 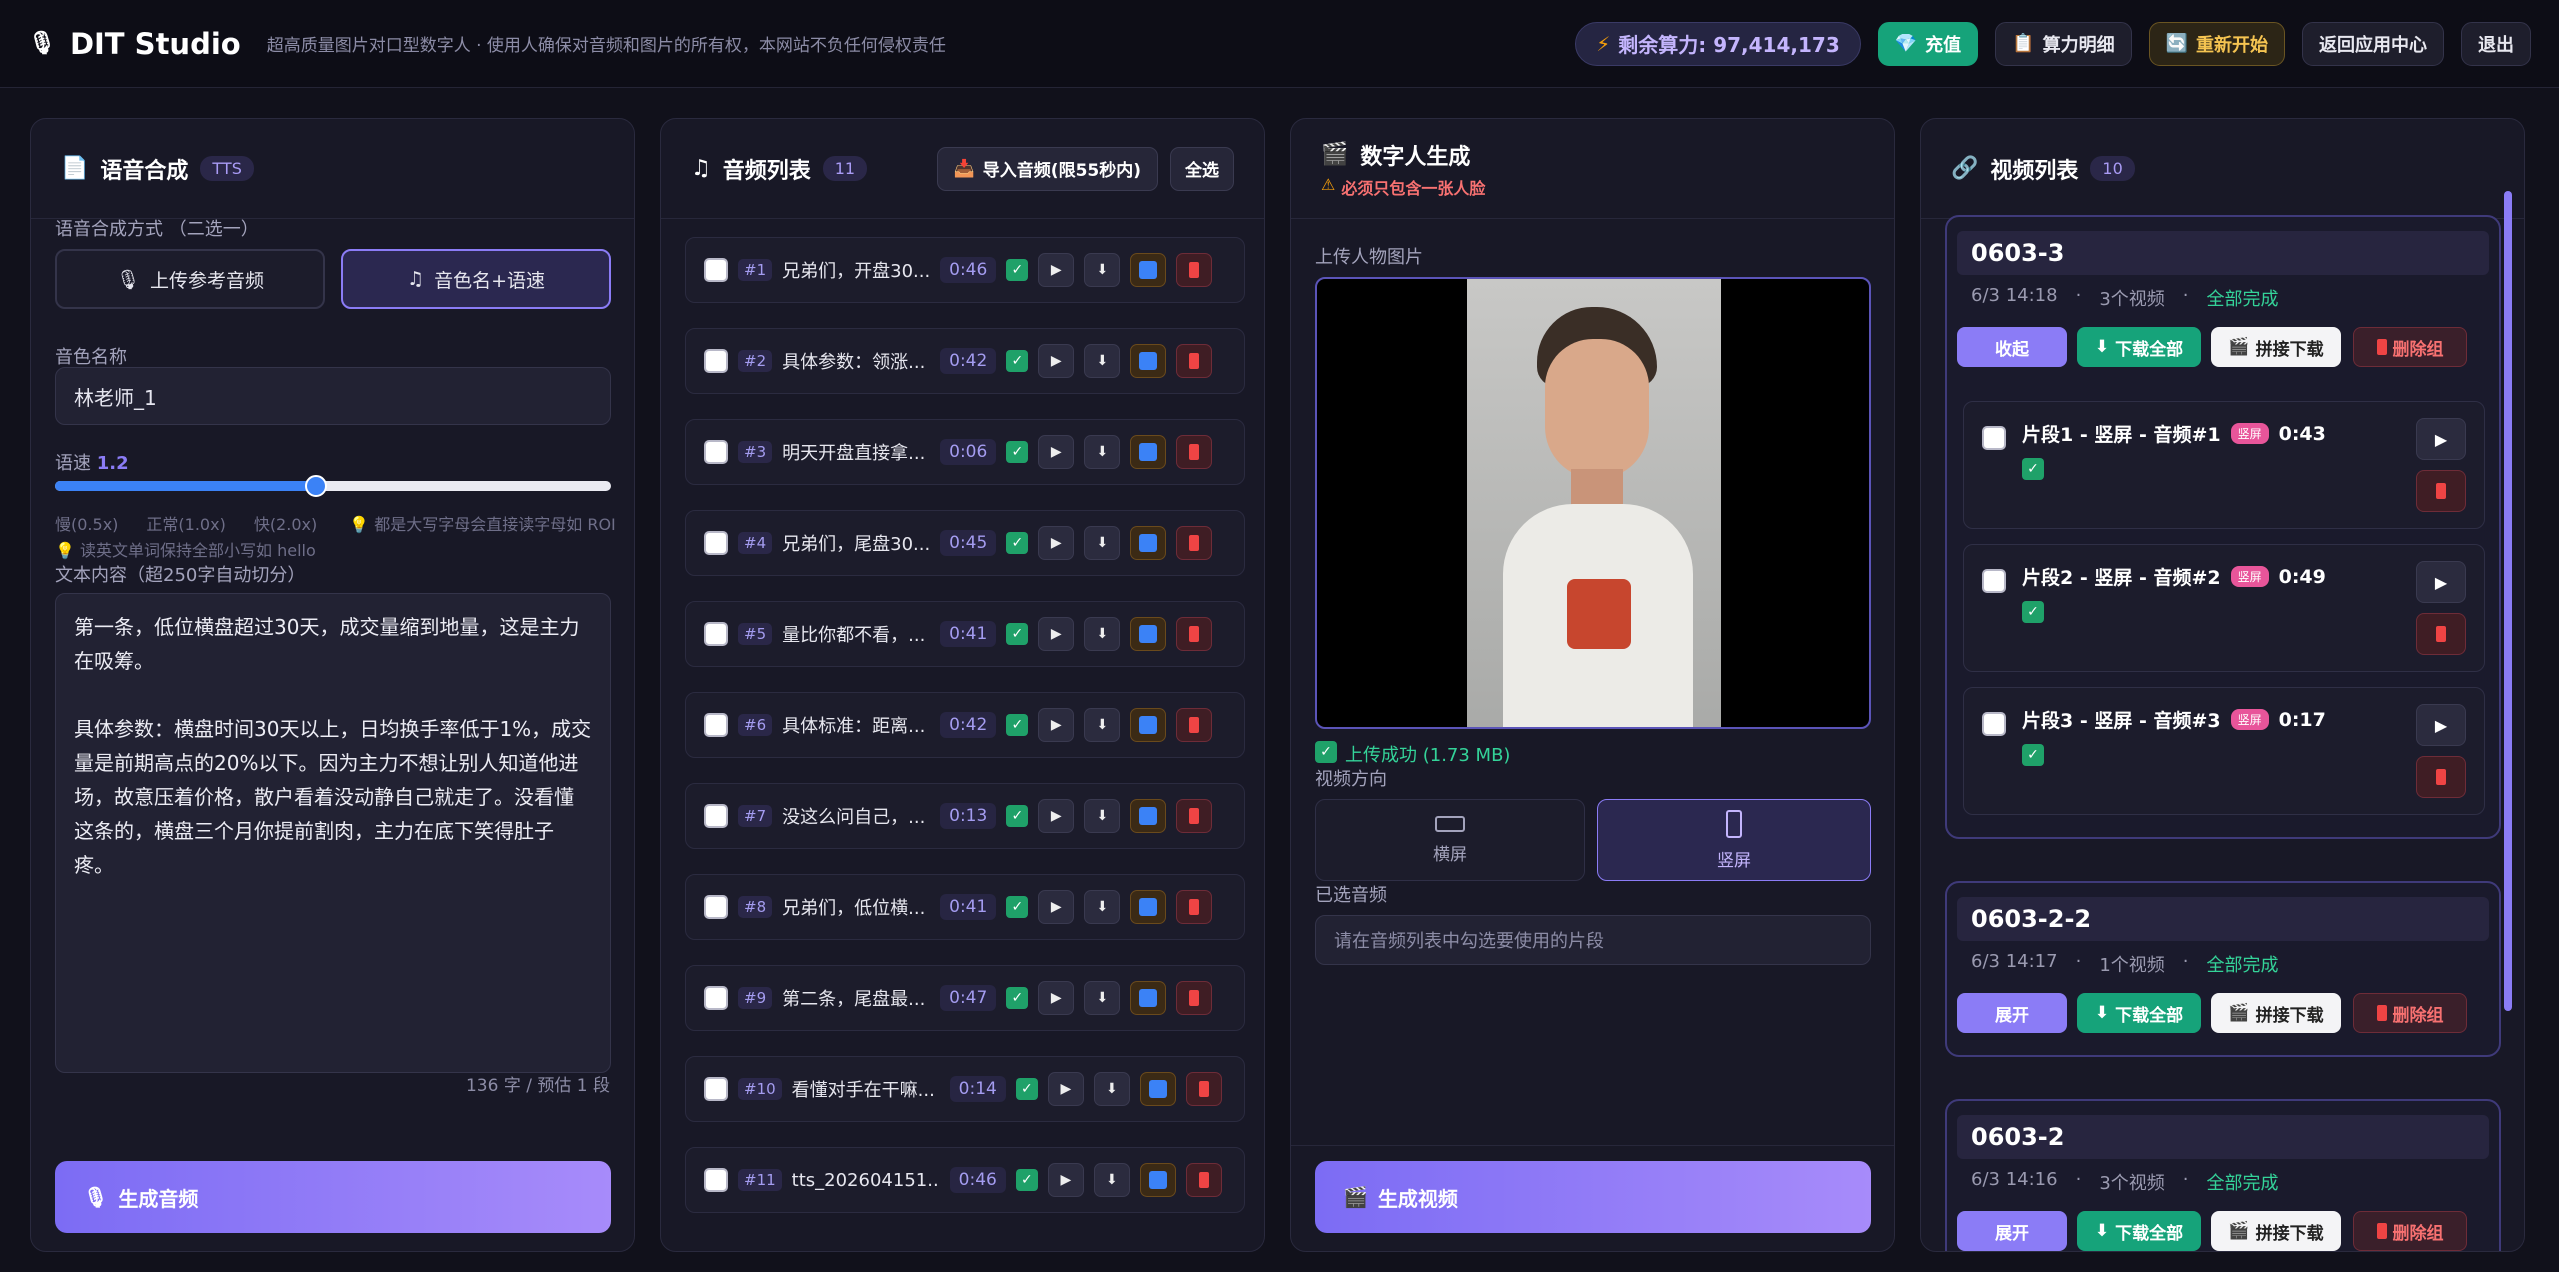 I want to click on voice-name-input: 林老师_1, so click(x=333, y=396).